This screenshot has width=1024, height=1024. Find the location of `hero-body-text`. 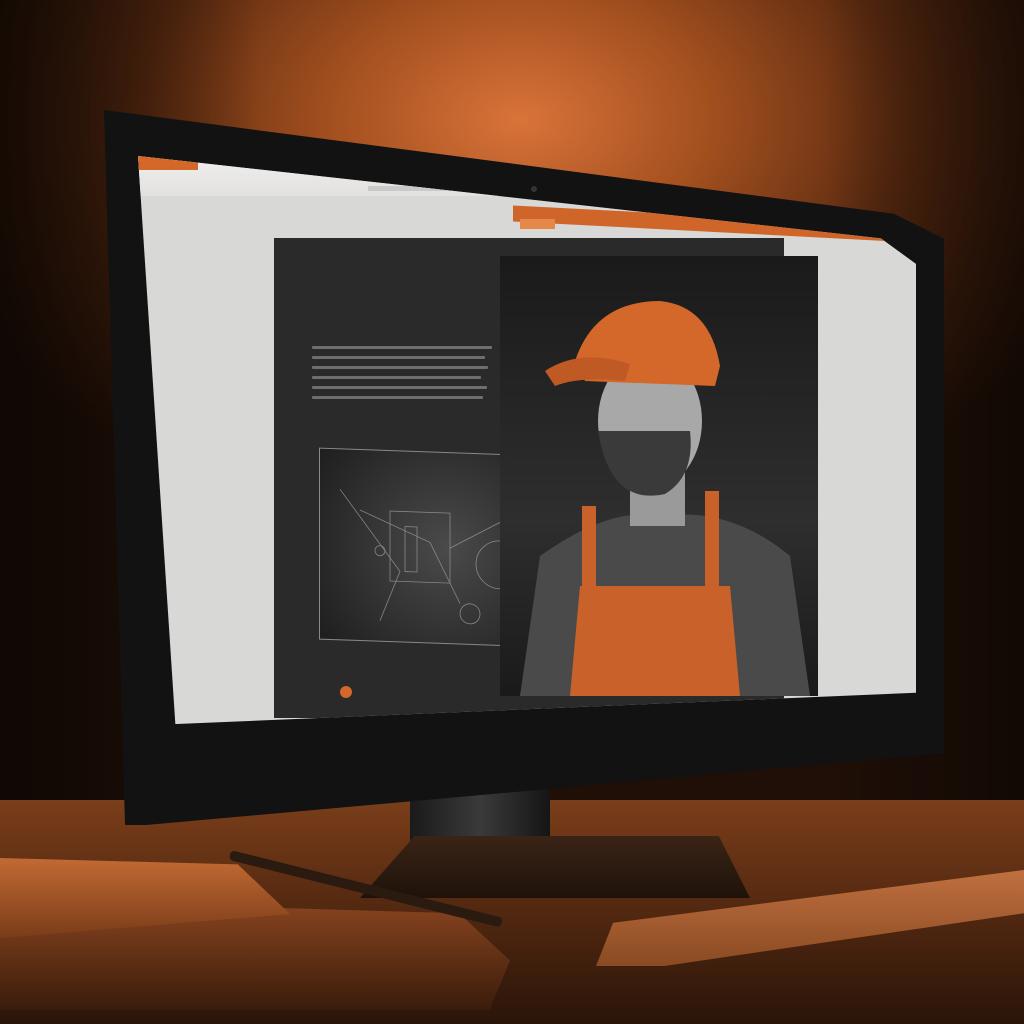

hero-body-text is located at coordinates (402, 376).